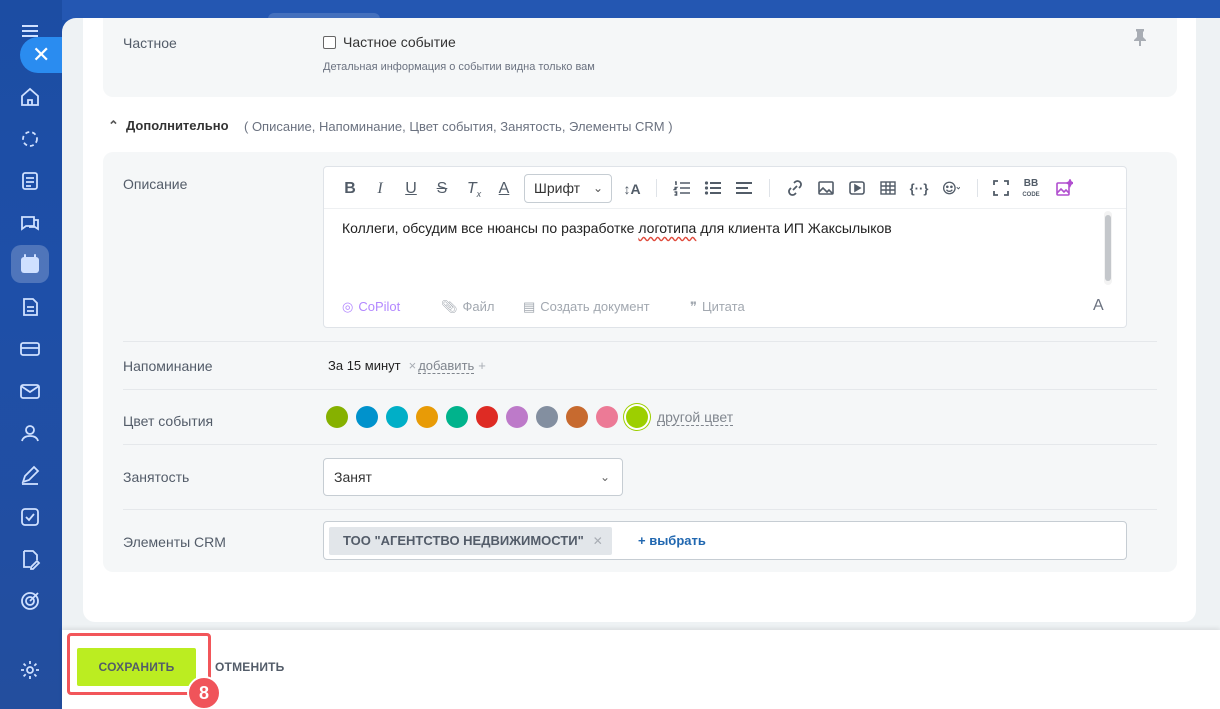 This screenshot has height=709, width=1220. What do you see at coordinates (250, 667) in the screenshot?
I see `cancel-button: ОТМЕНИТЬ` at bounding box center [250, 667].